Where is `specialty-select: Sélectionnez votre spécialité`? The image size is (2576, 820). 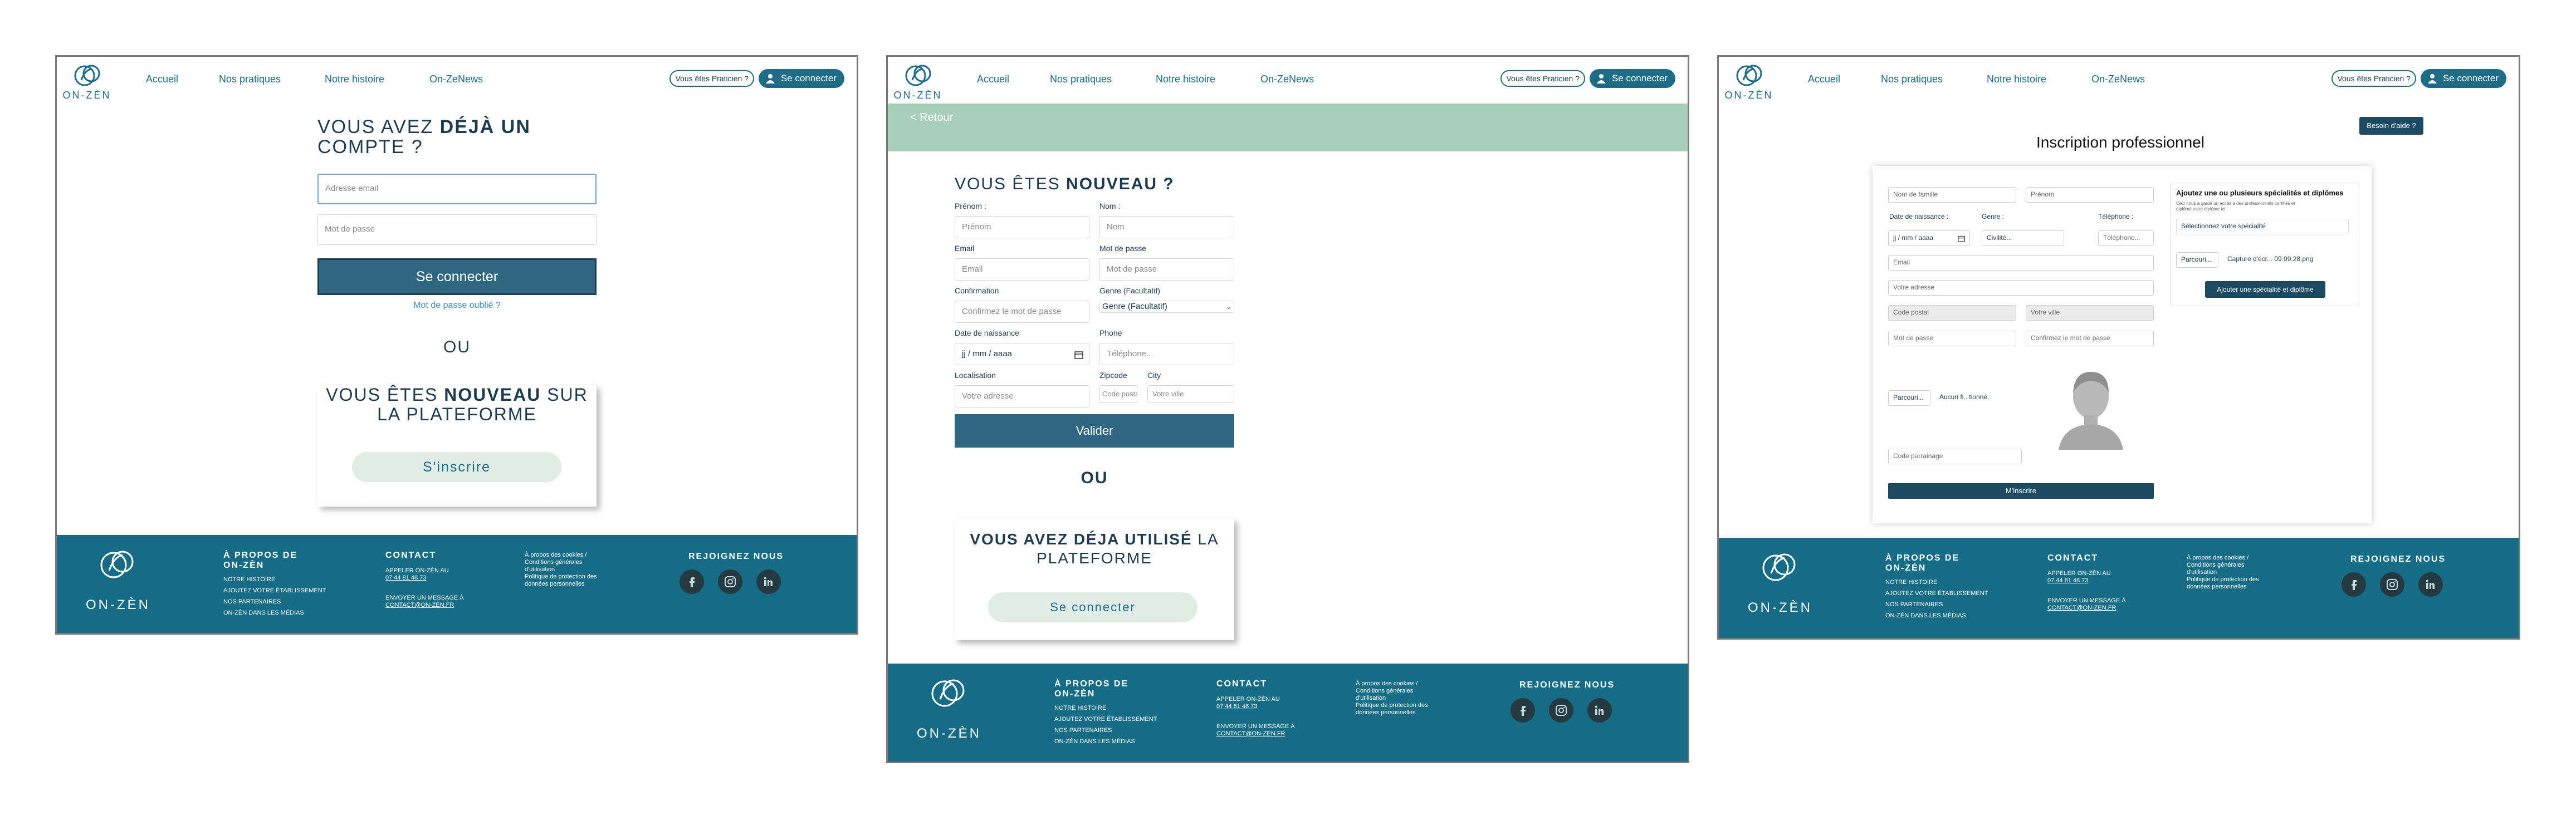
specialty-select: Sélectionnez votre spécialité is located at coordinates (2262, 226).